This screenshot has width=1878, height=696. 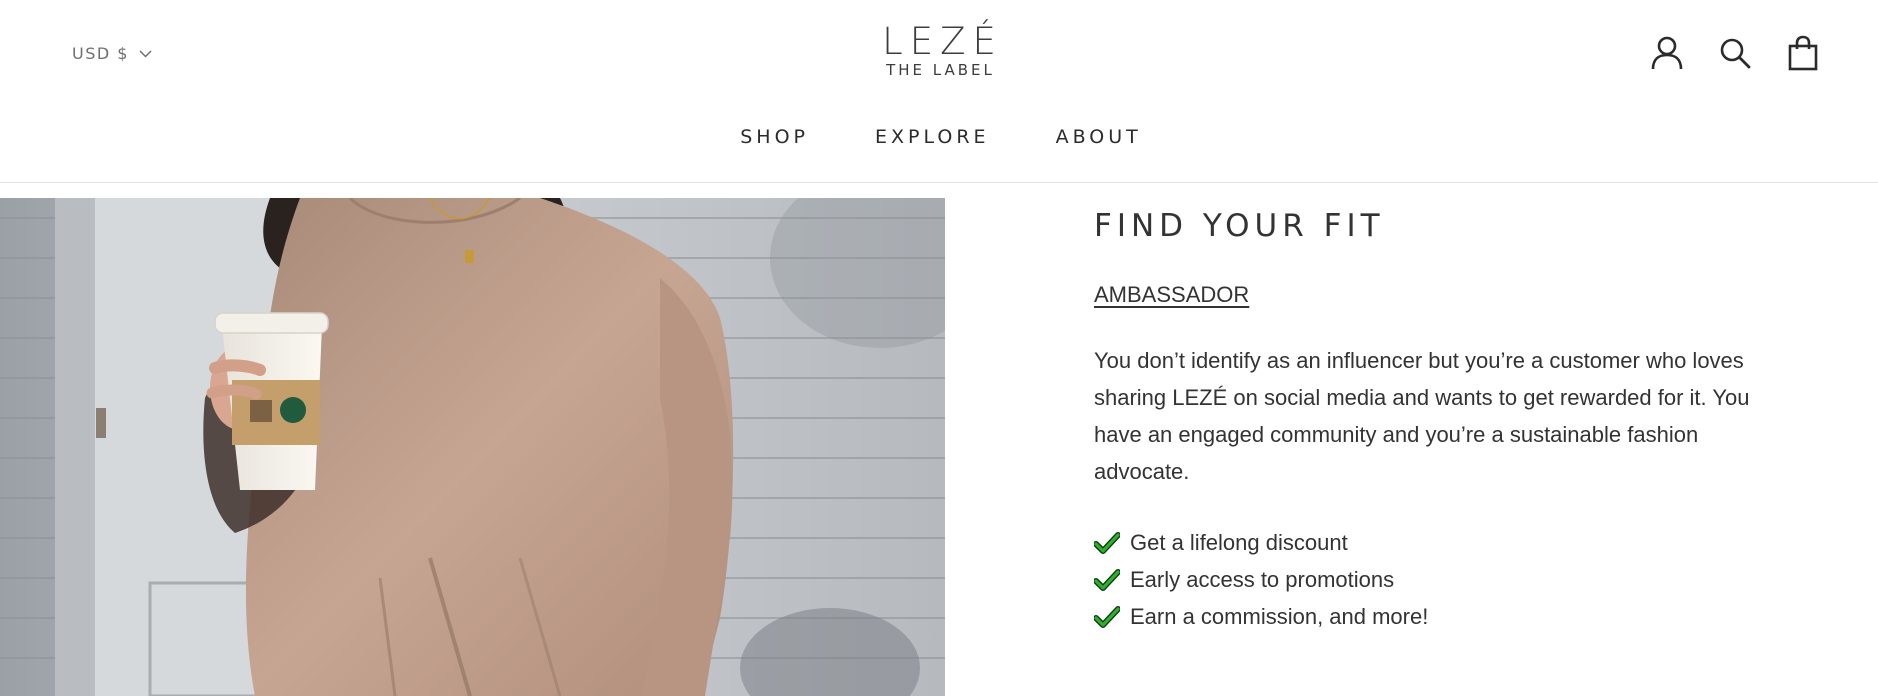 I want to click on cart-icon, so click(x=1803, y=53).